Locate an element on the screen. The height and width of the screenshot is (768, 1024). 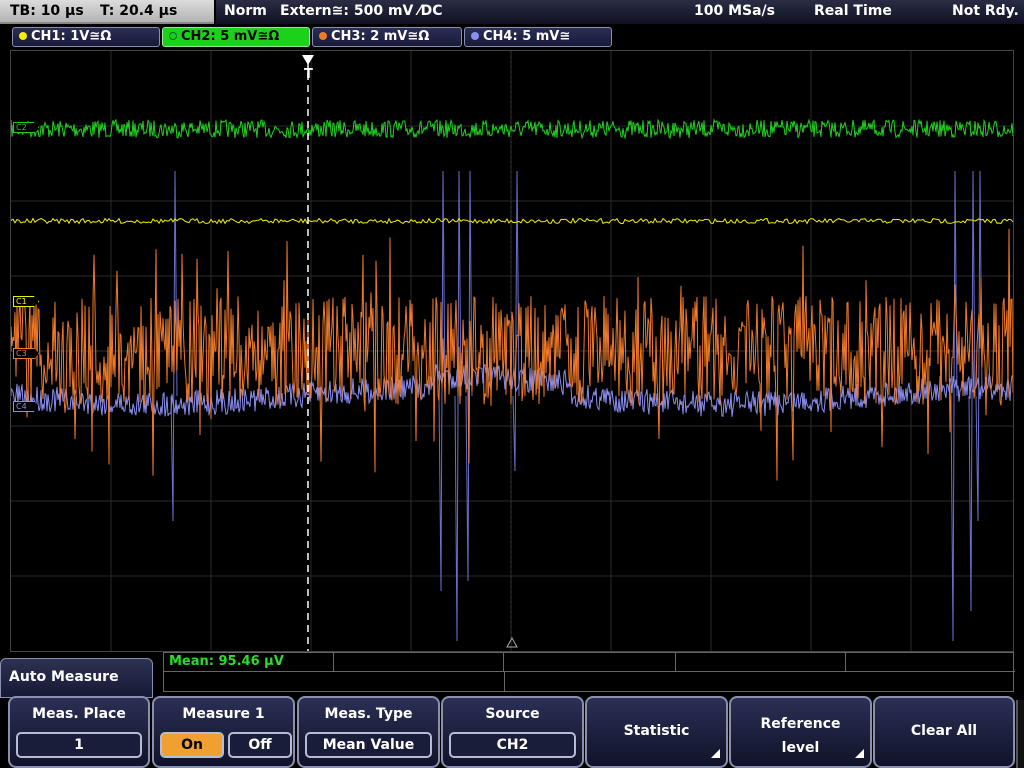
acquisition-mode: Norm is located at coordinates (245, 11).